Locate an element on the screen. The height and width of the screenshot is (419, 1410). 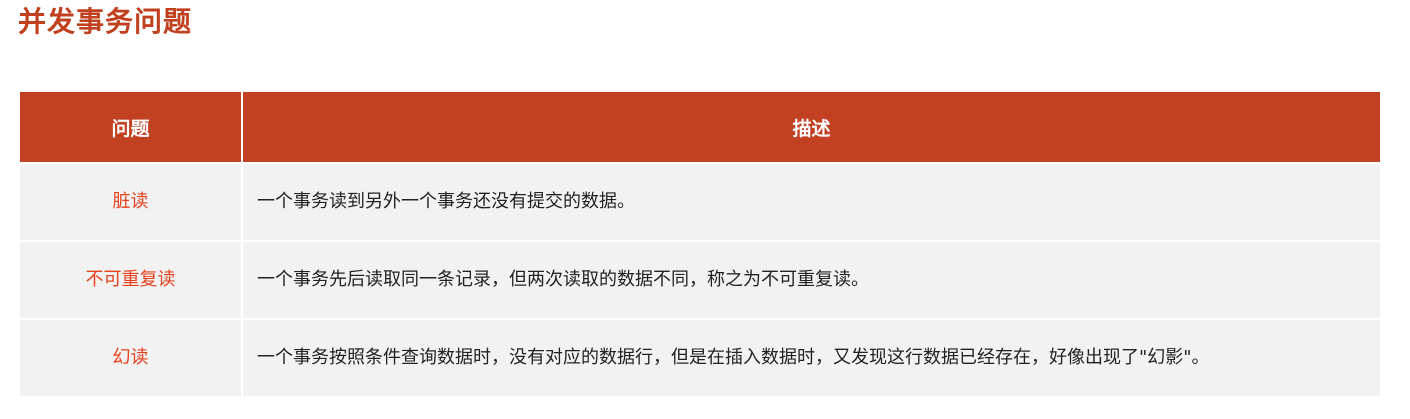
column-header-description: 描述 is located at coordinates (811, 127).